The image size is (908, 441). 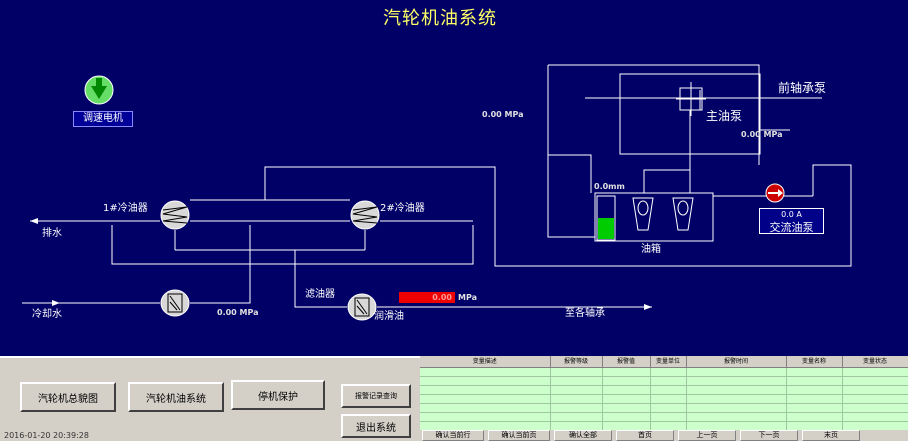 I want to click on clock: 2016-01-20 20:39:28, so click(x=46, y=435).